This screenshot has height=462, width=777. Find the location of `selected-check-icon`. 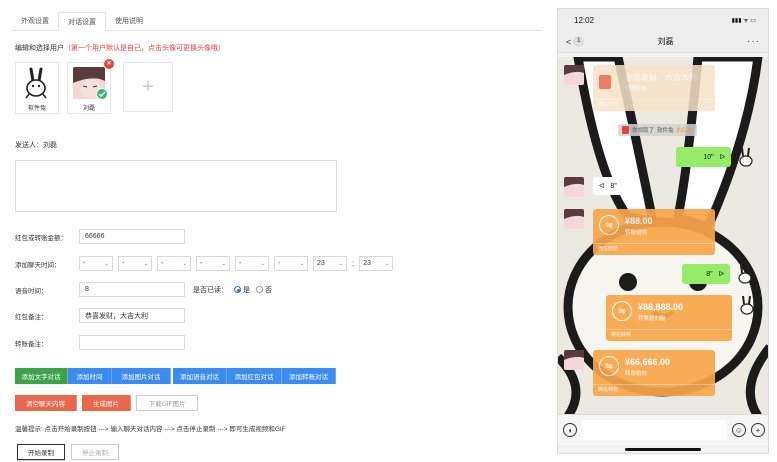

selected-check-icon is located at coordinates (102, 94).